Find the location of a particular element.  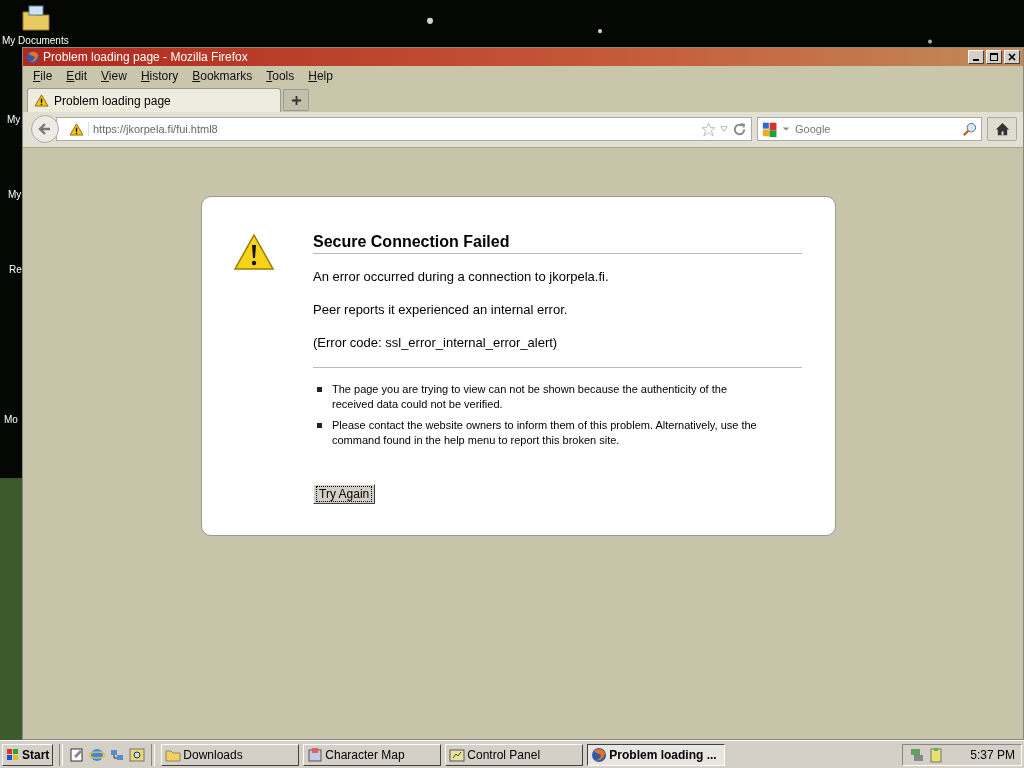

reload-icon is located at coordinates (739, 129).